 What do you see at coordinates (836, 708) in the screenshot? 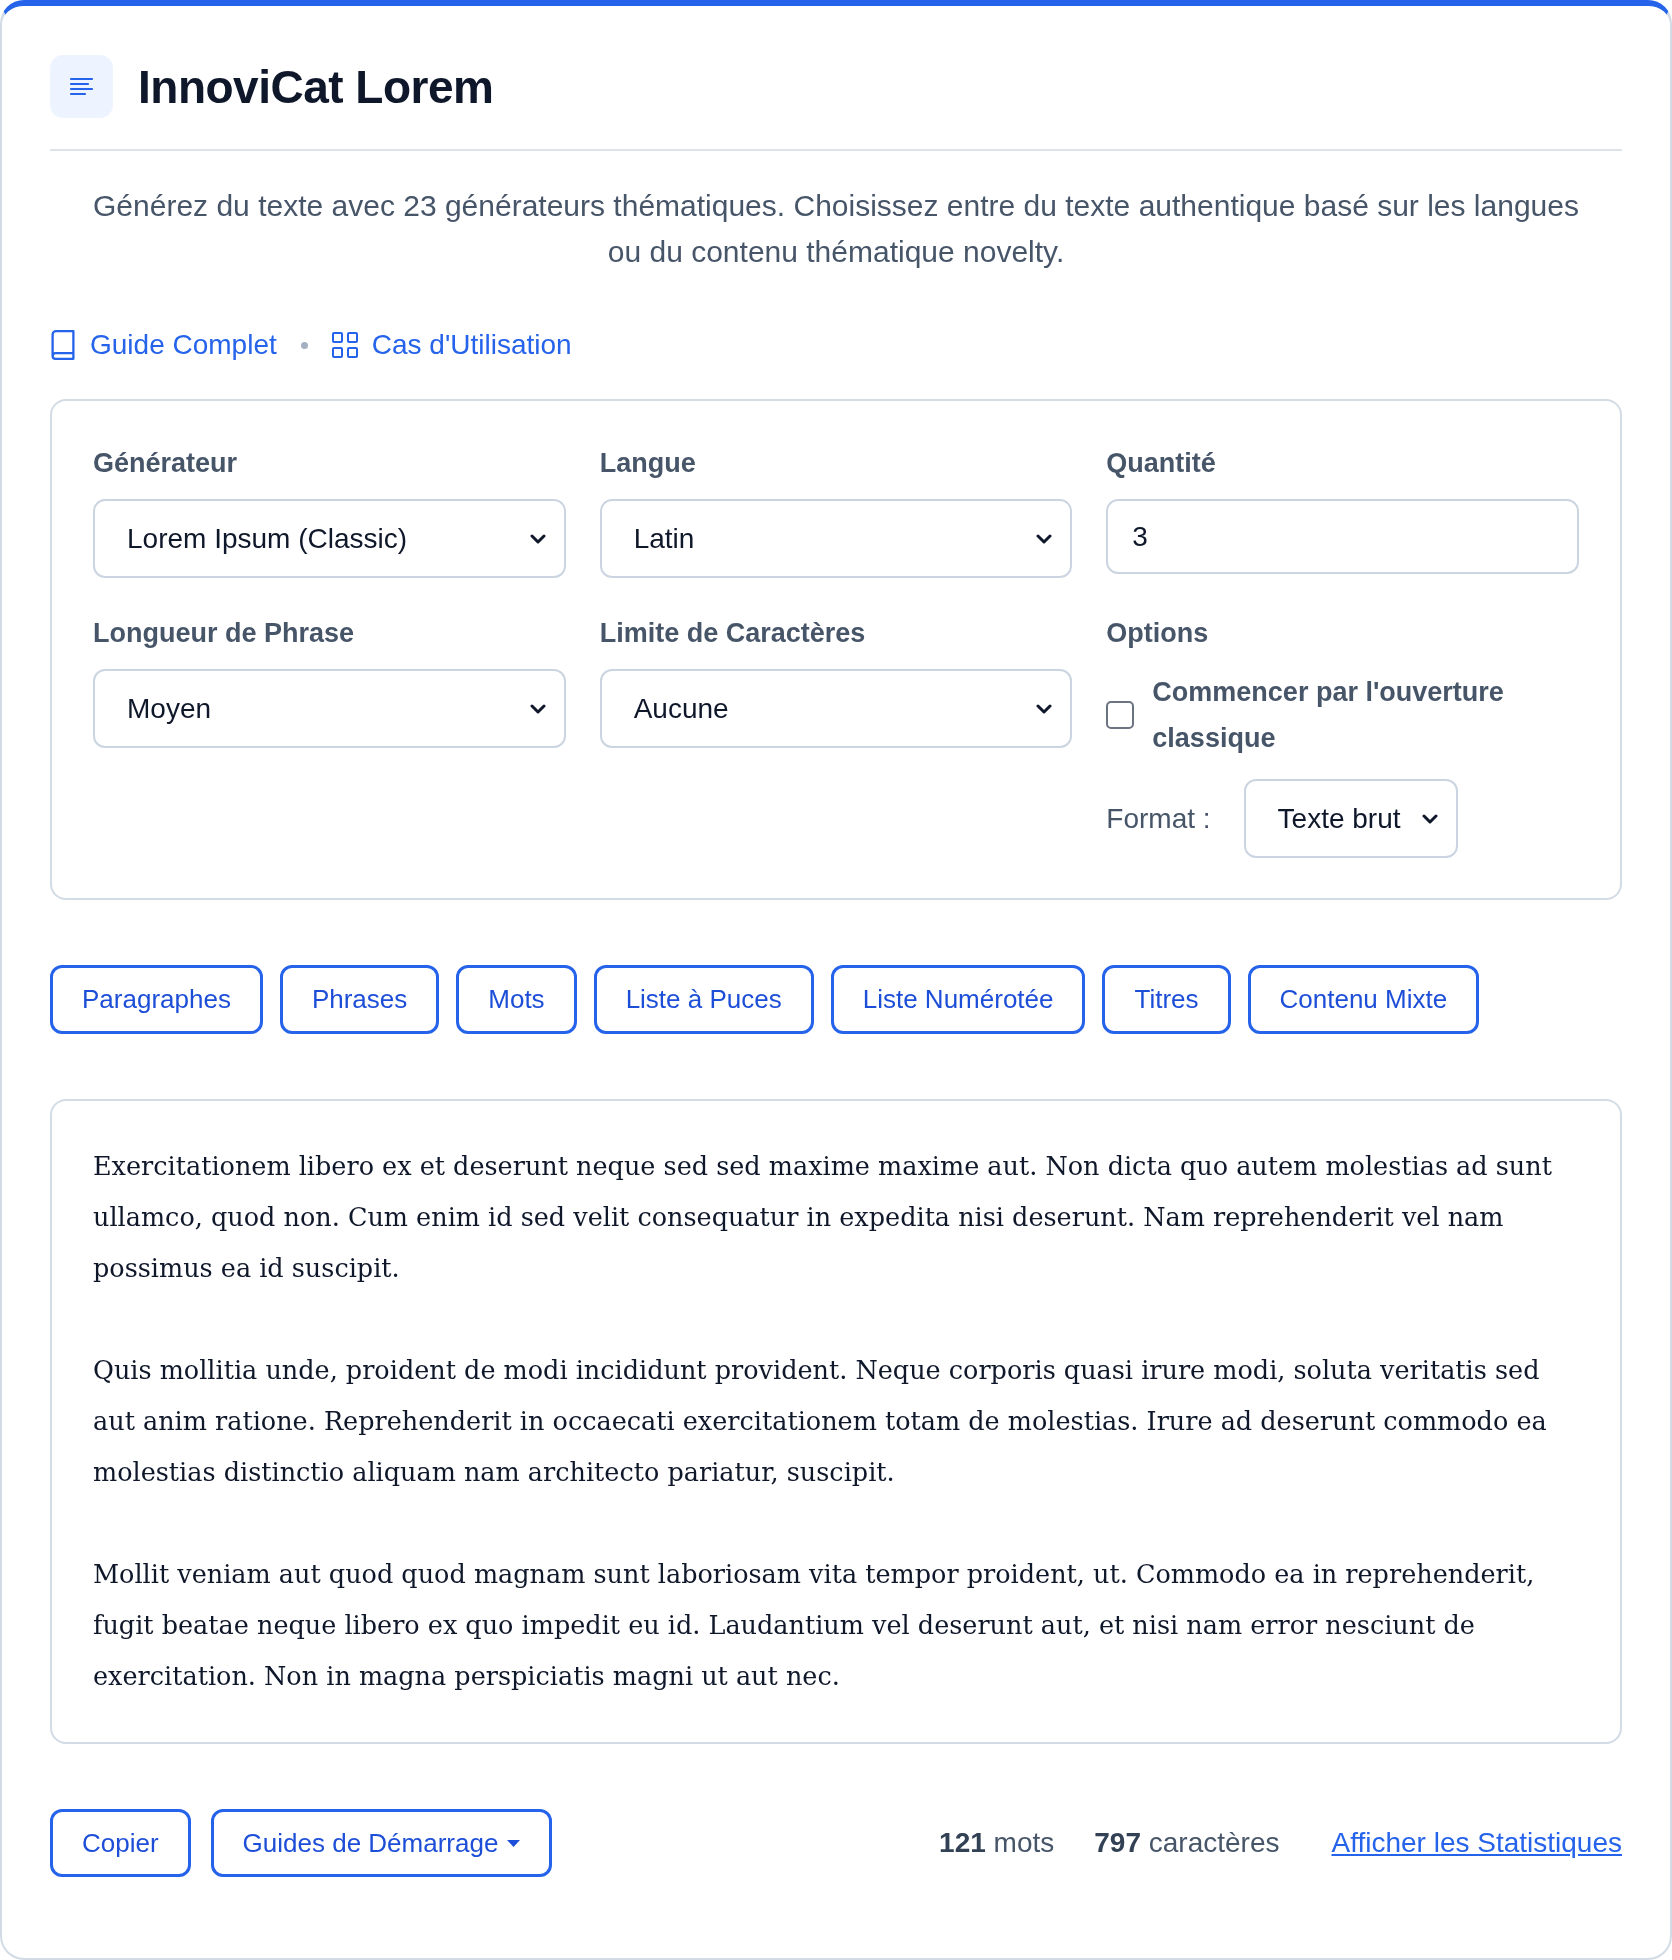
I see `select-field: Aucune` at bounding box center [836, 708].